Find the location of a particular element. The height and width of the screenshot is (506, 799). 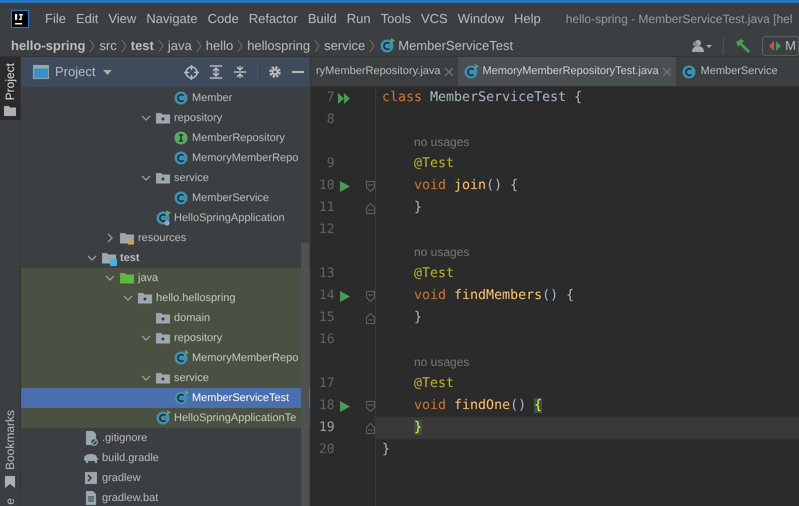

tree-item: resources is located at coordinates (165, 238).